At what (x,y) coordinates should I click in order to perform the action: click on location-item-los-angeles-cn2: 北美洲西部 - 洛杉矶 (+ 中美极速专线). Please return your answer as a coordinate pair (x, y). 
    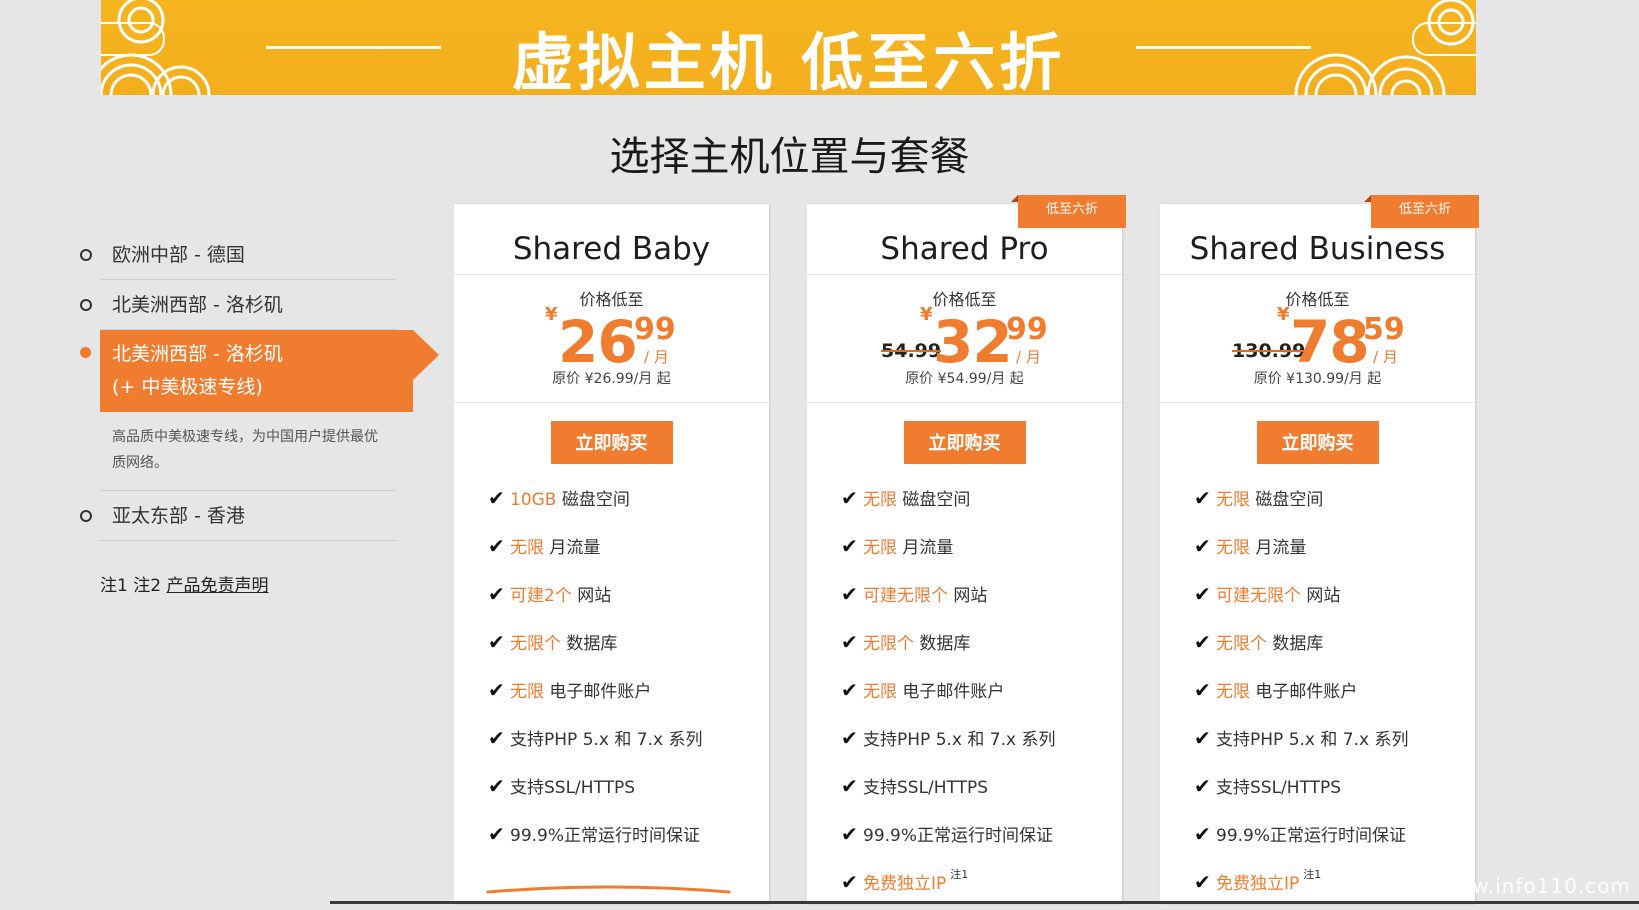
    Looking at the image, I should click on (259, 371).